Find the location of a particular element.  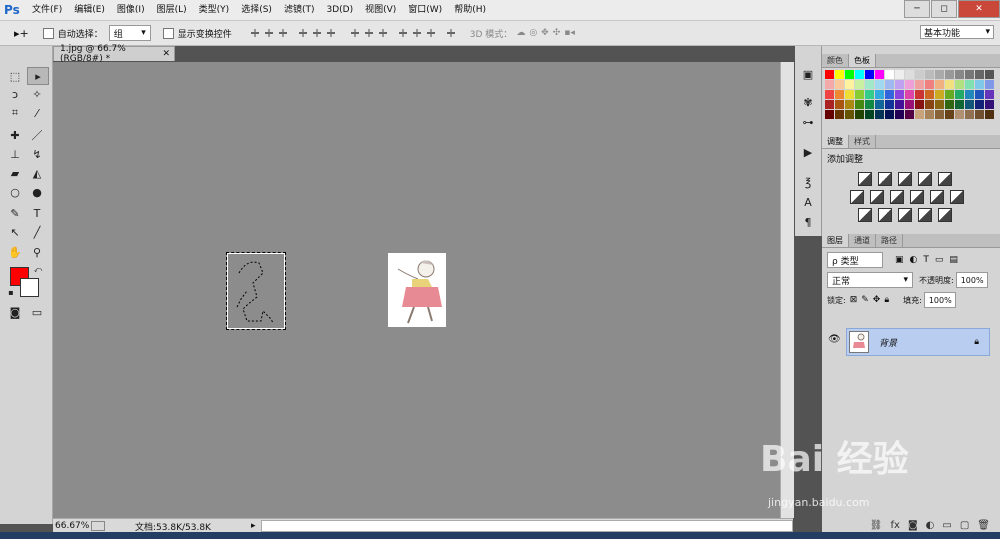

menu-help: 帮助(H) is located at coordinates (470, 10).